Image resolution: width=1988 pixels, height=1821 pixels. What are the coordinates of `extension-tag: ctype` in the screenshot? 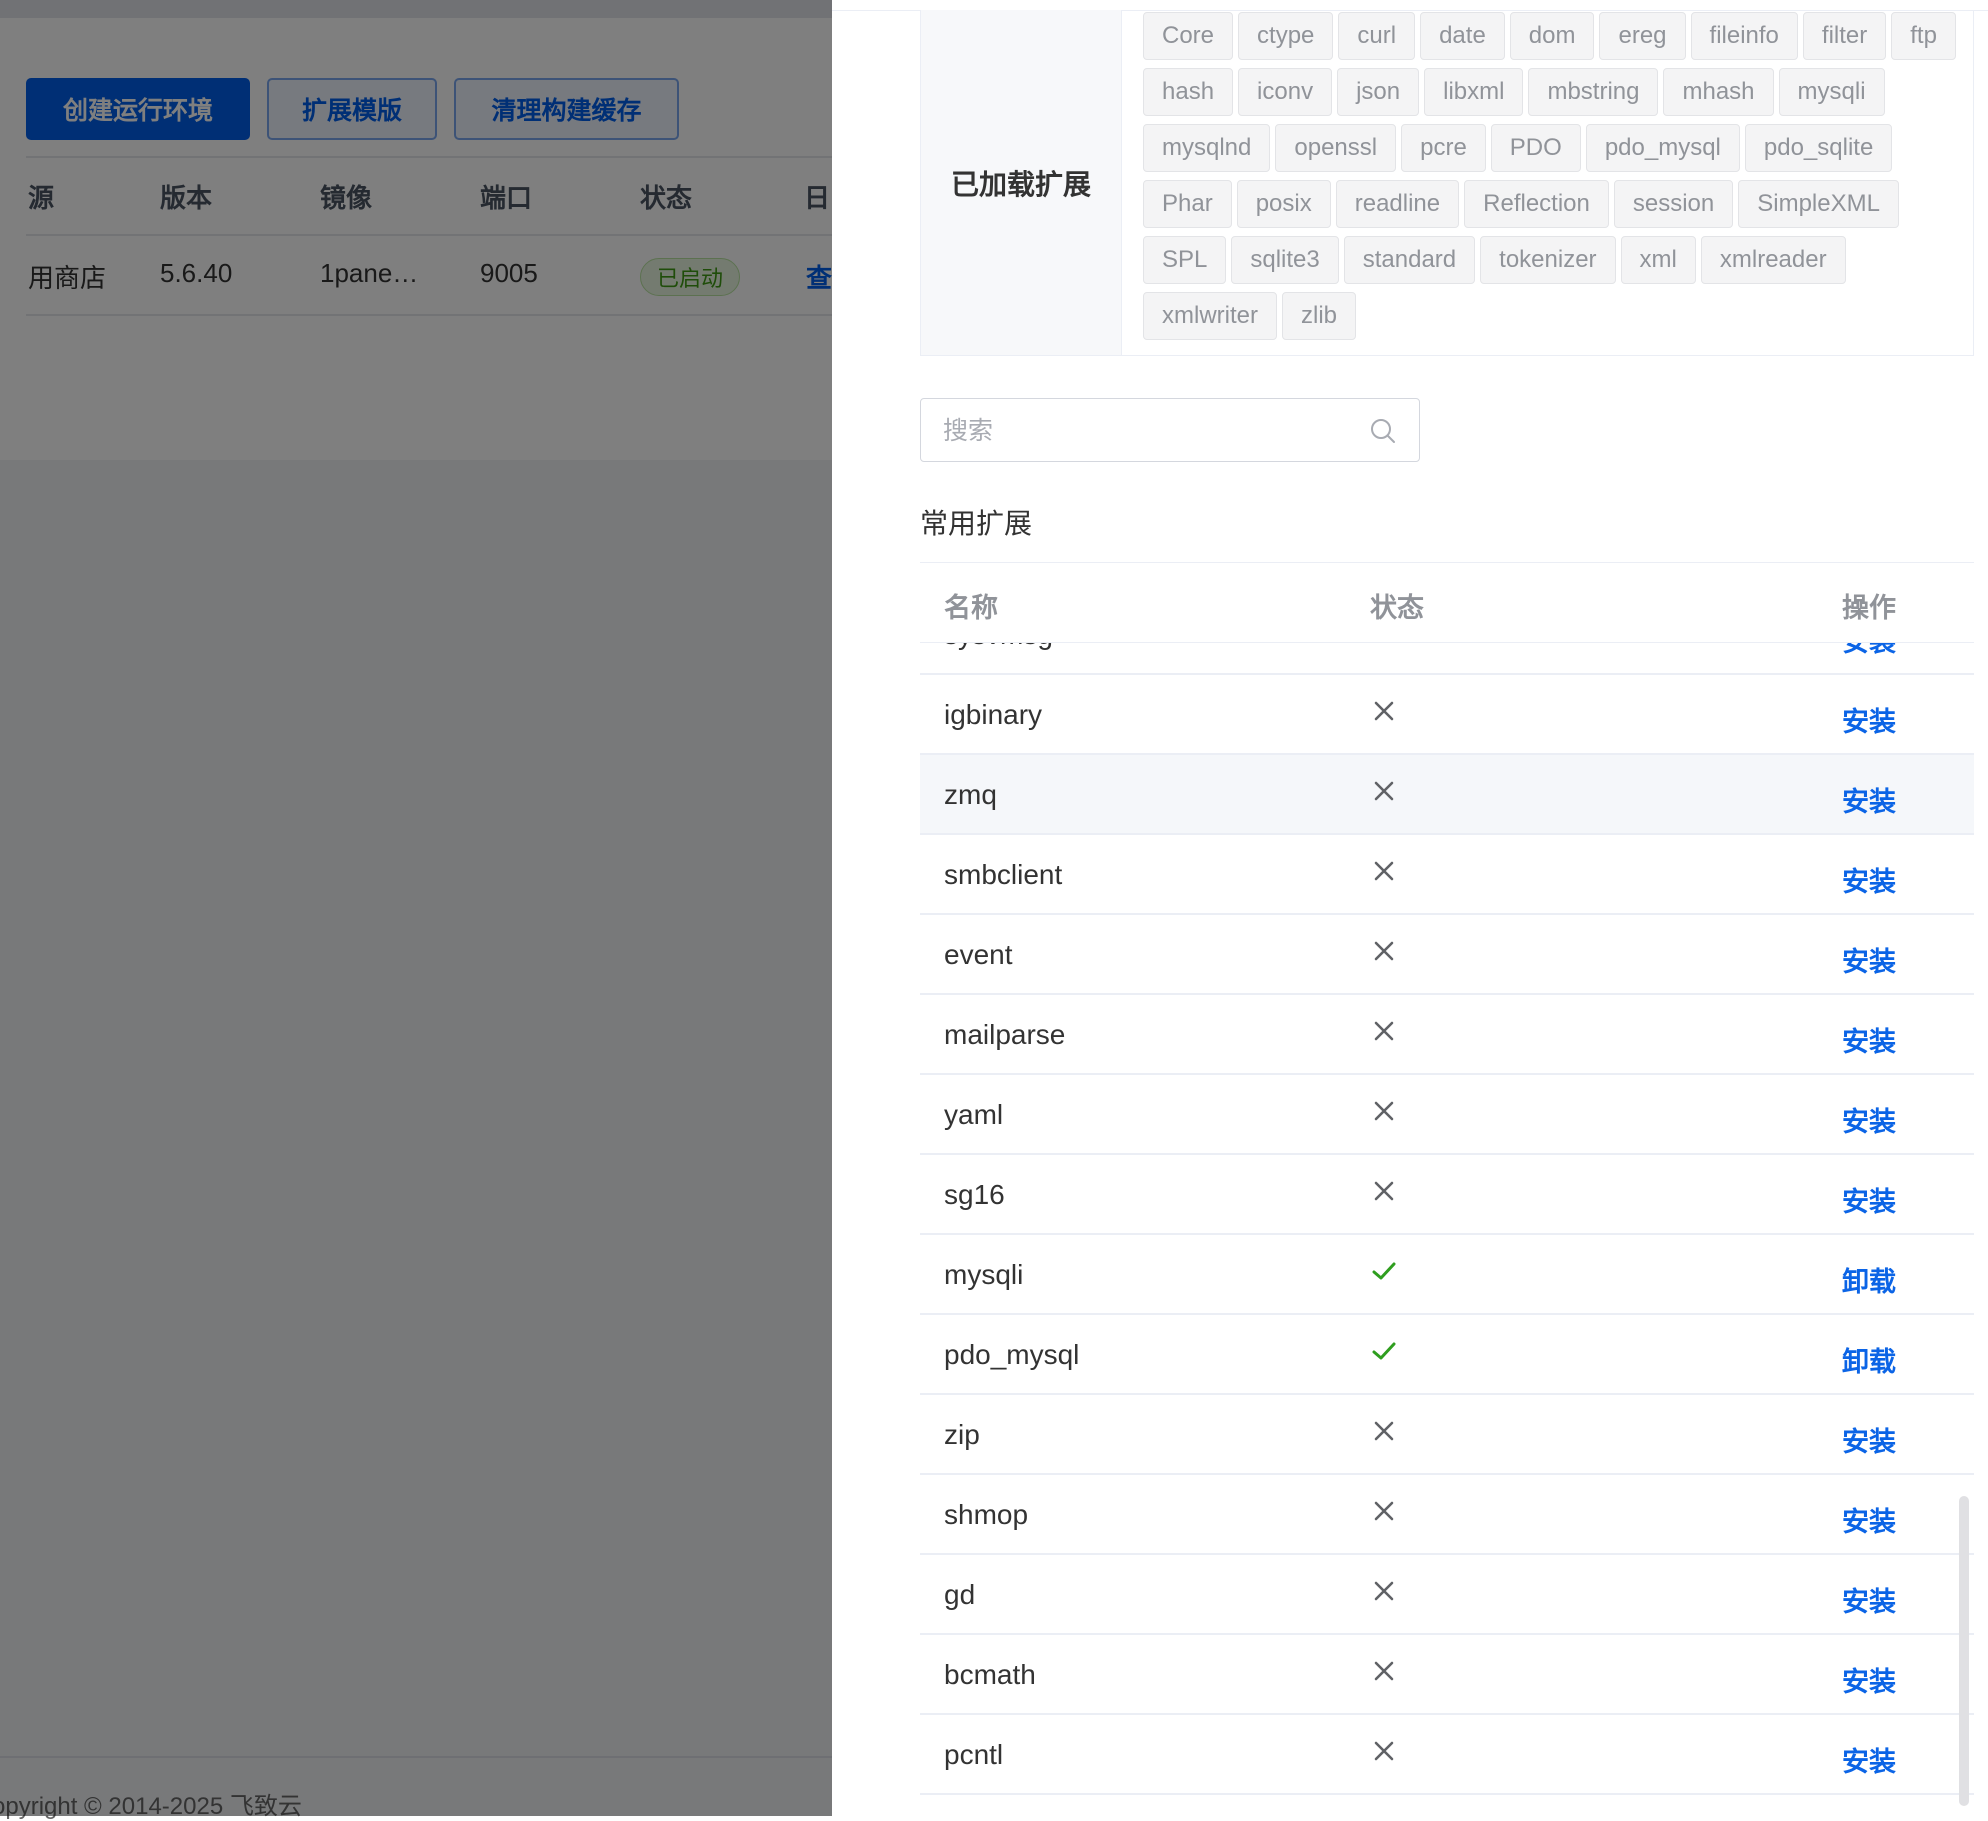 It's located at (1286, 36).